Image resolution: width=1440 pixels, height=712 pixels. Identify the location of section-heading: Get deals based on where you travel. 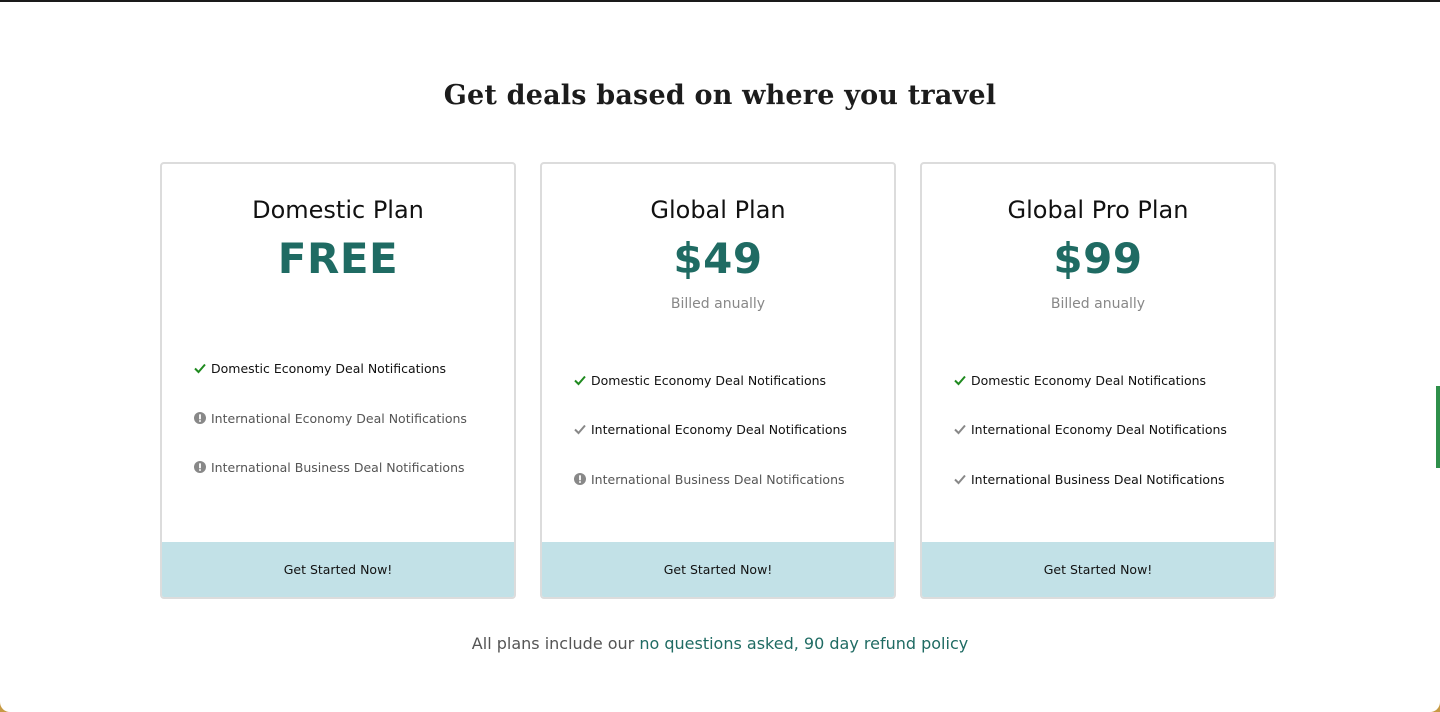
(720, 95).